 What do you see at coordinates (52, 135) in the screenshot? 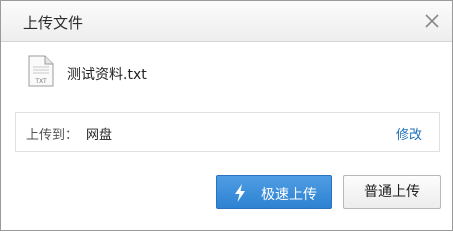
I see `destination-label: 上传到：` at bounding box center [52, 135].